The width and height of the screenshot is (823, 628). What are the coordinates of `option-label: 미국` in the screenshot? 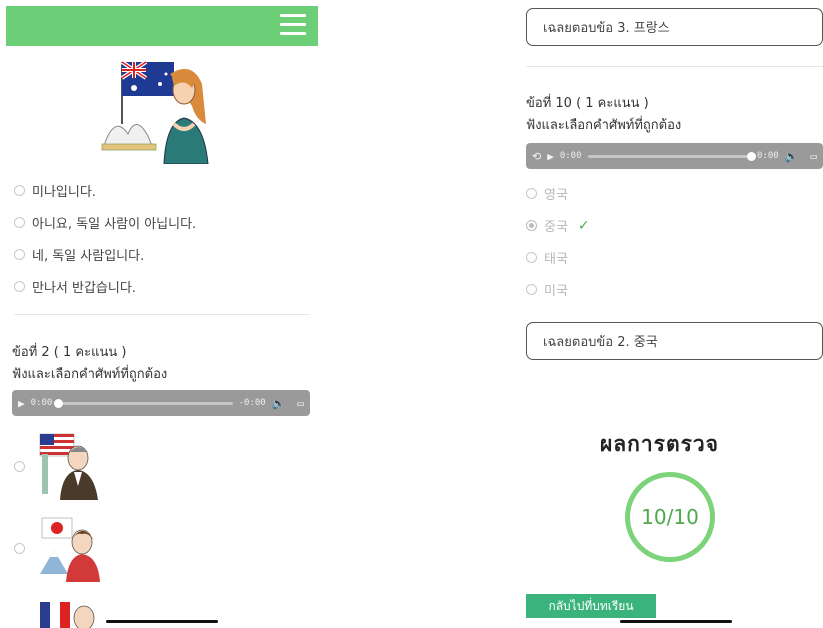 It's located at (556, 291).